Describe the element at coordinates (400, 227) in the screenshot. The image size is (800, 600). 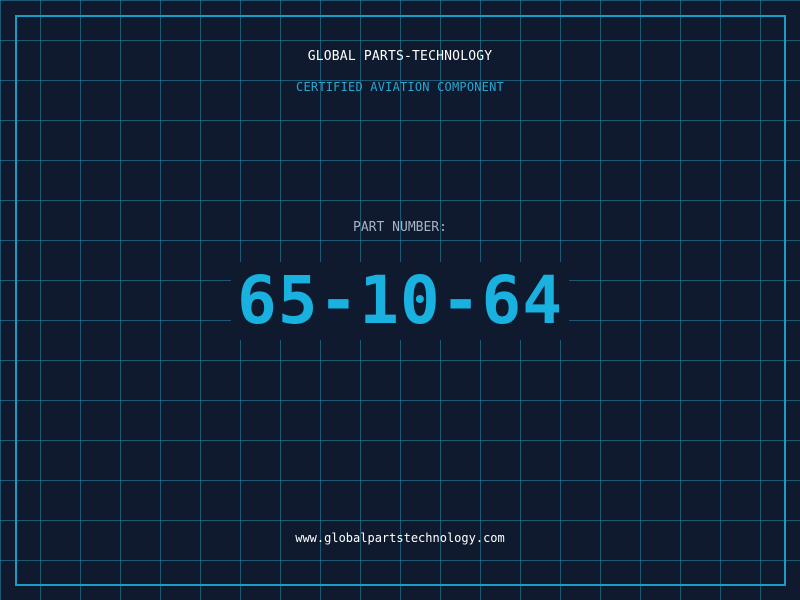
I see `part-number-label: PART NUMBER:` at that location.